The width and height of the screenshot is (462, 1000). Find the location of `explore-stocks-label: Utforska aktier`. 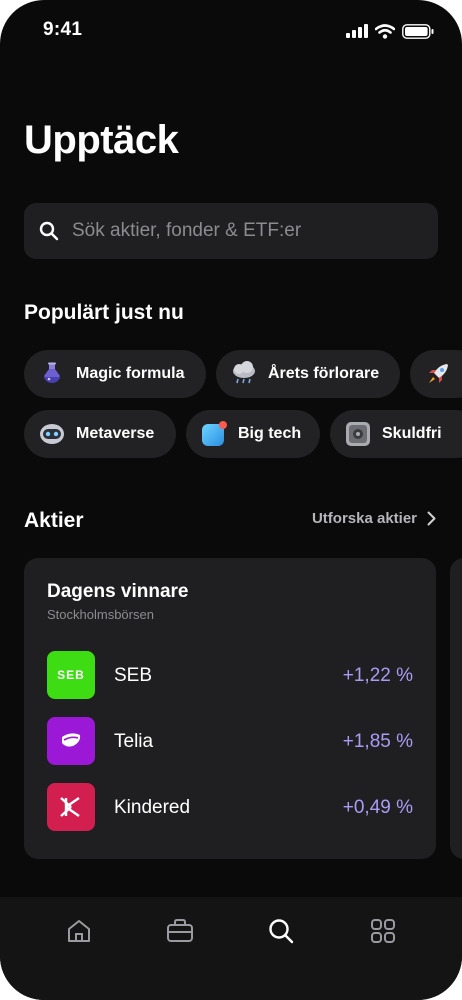

explore-stocks-label: Utforska aktier is located at coordinates (364, 518).